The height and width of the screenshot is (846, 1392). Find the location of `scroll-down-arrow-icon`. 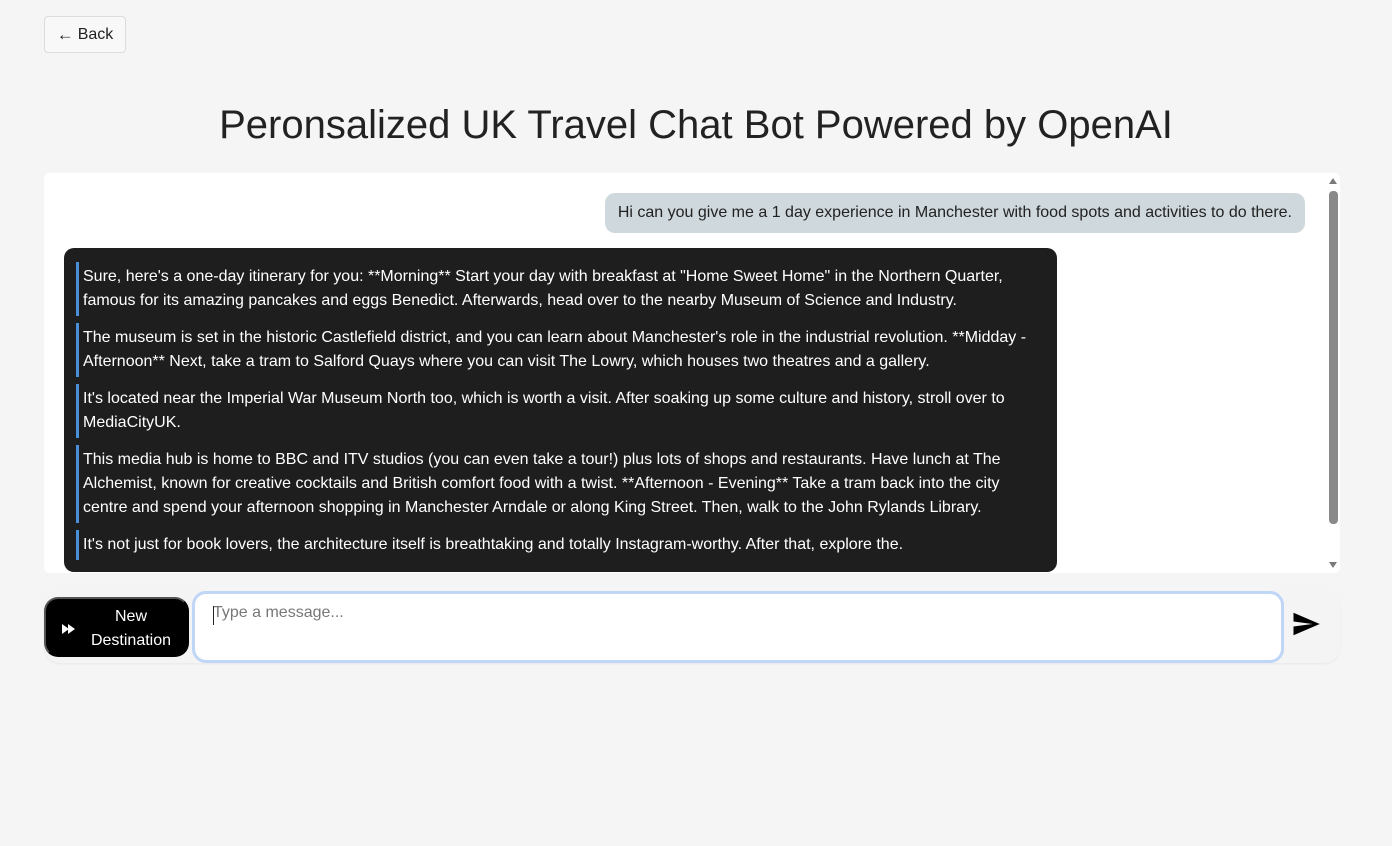

scroll-down-arrow-icon is located at coordinates (1333, 565).